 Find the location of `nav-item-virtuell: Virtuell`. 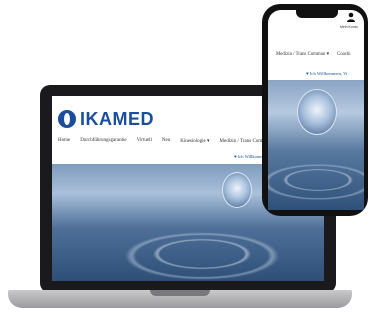

nav-item-virtuell: Virtuell is located at coordinates (144, 141).